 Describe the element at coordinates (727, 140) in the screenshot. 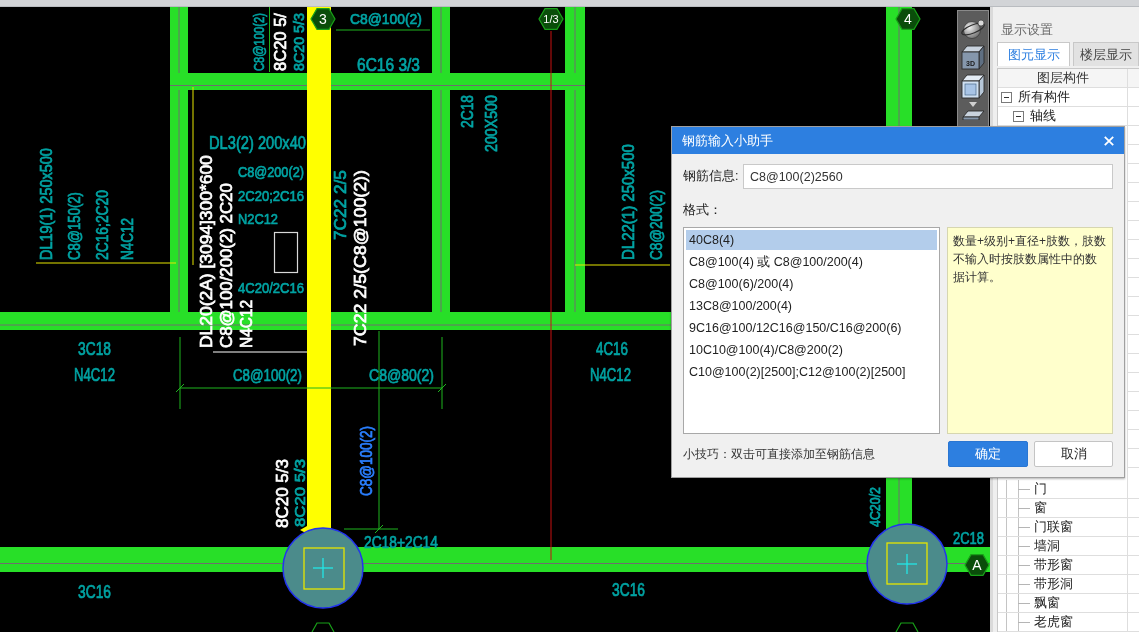

I see `dialog-title: 钢筋输入小助手` at that location.